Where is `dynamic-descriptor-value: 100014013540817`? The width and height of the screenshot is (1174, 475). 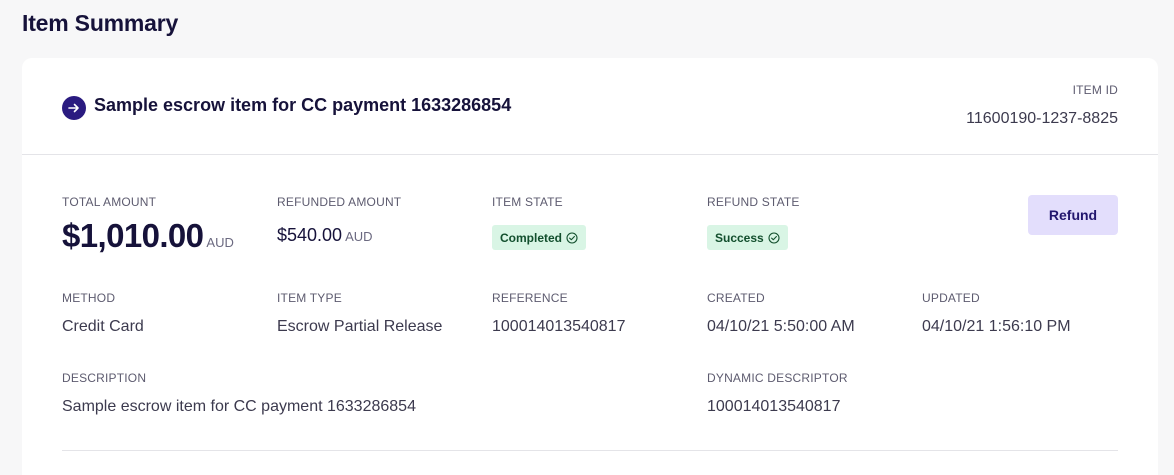 dynamic-descriptor-value: 100014013540817 is located at coordinates (774, 406).